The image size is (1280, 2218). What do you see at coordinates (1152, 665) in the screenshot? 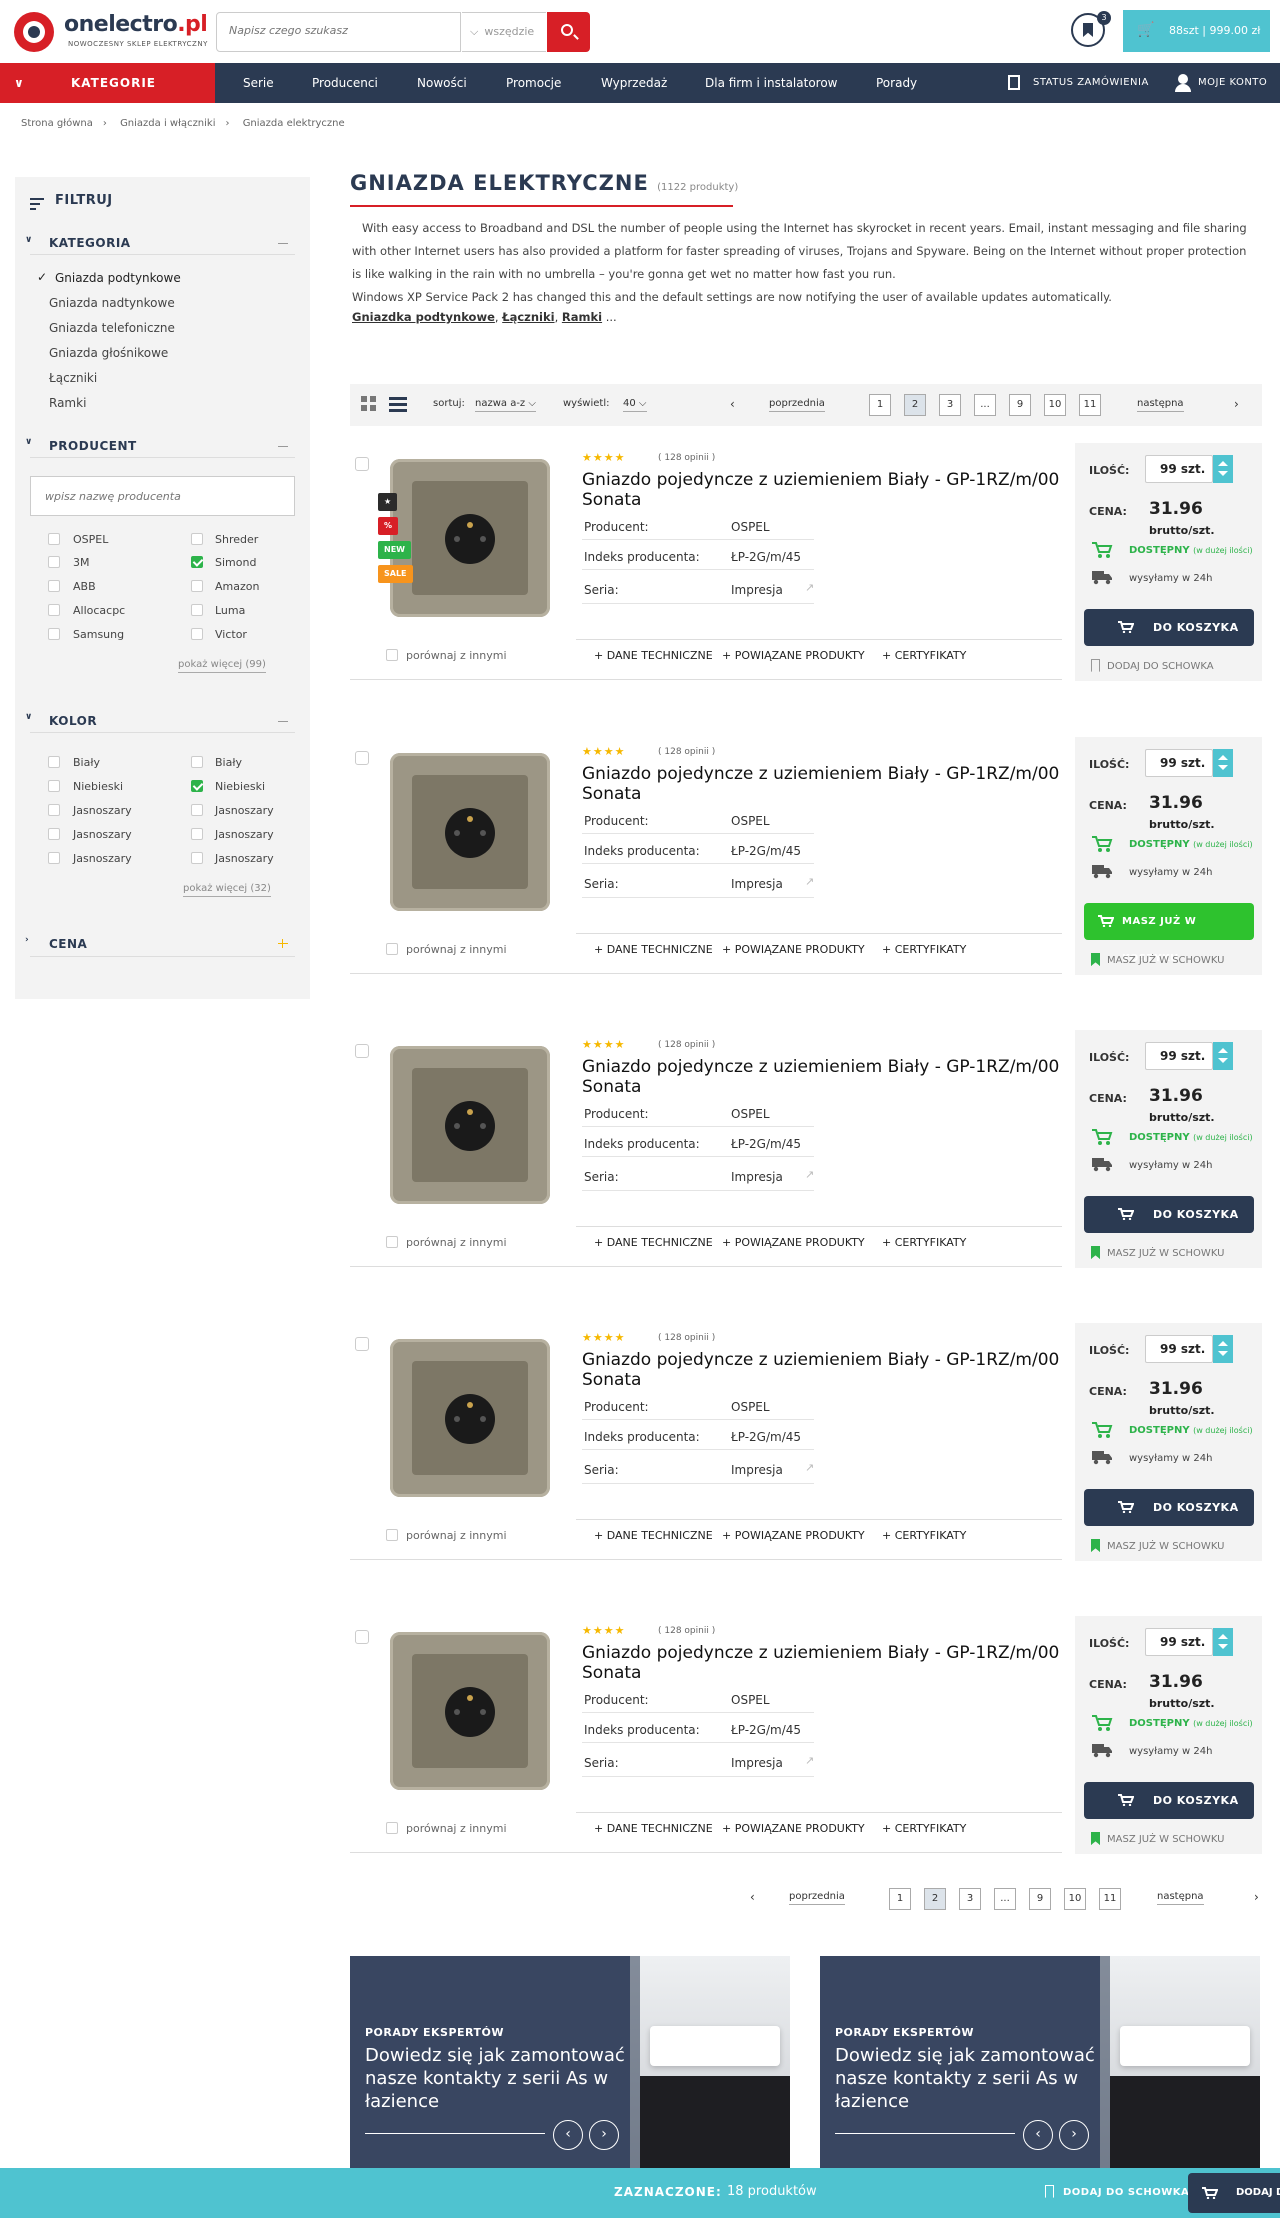
I see `wishlist-link: DODAJ DO SCHOWKA` at bounding box center [1152, 665].